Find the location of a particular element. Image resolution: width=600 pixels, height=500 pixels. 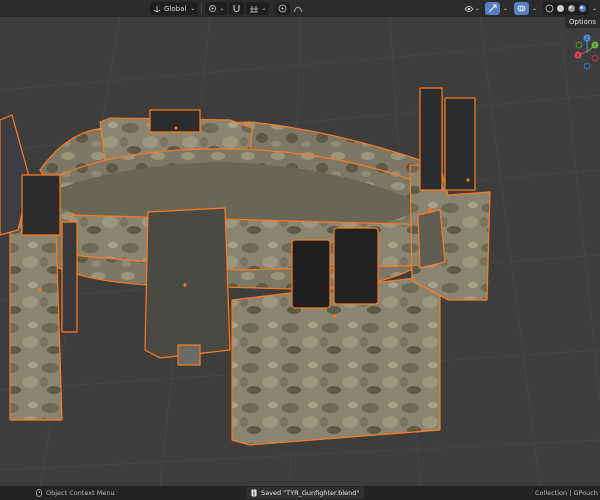

gizmo-x-label: X is located at coordinates (577, 56).